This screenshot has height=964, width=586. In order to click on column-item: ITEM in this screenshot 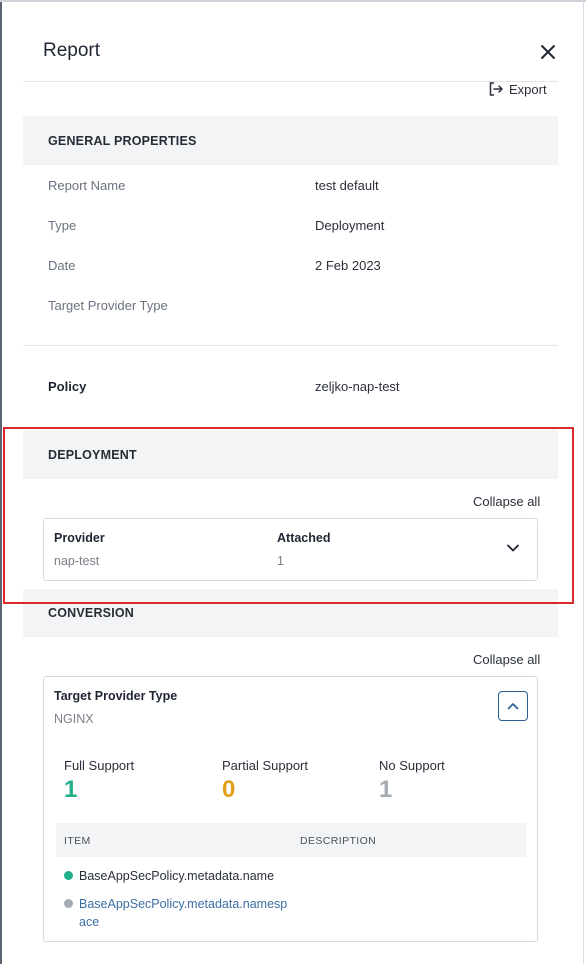, I will do `click(77, 841)`.